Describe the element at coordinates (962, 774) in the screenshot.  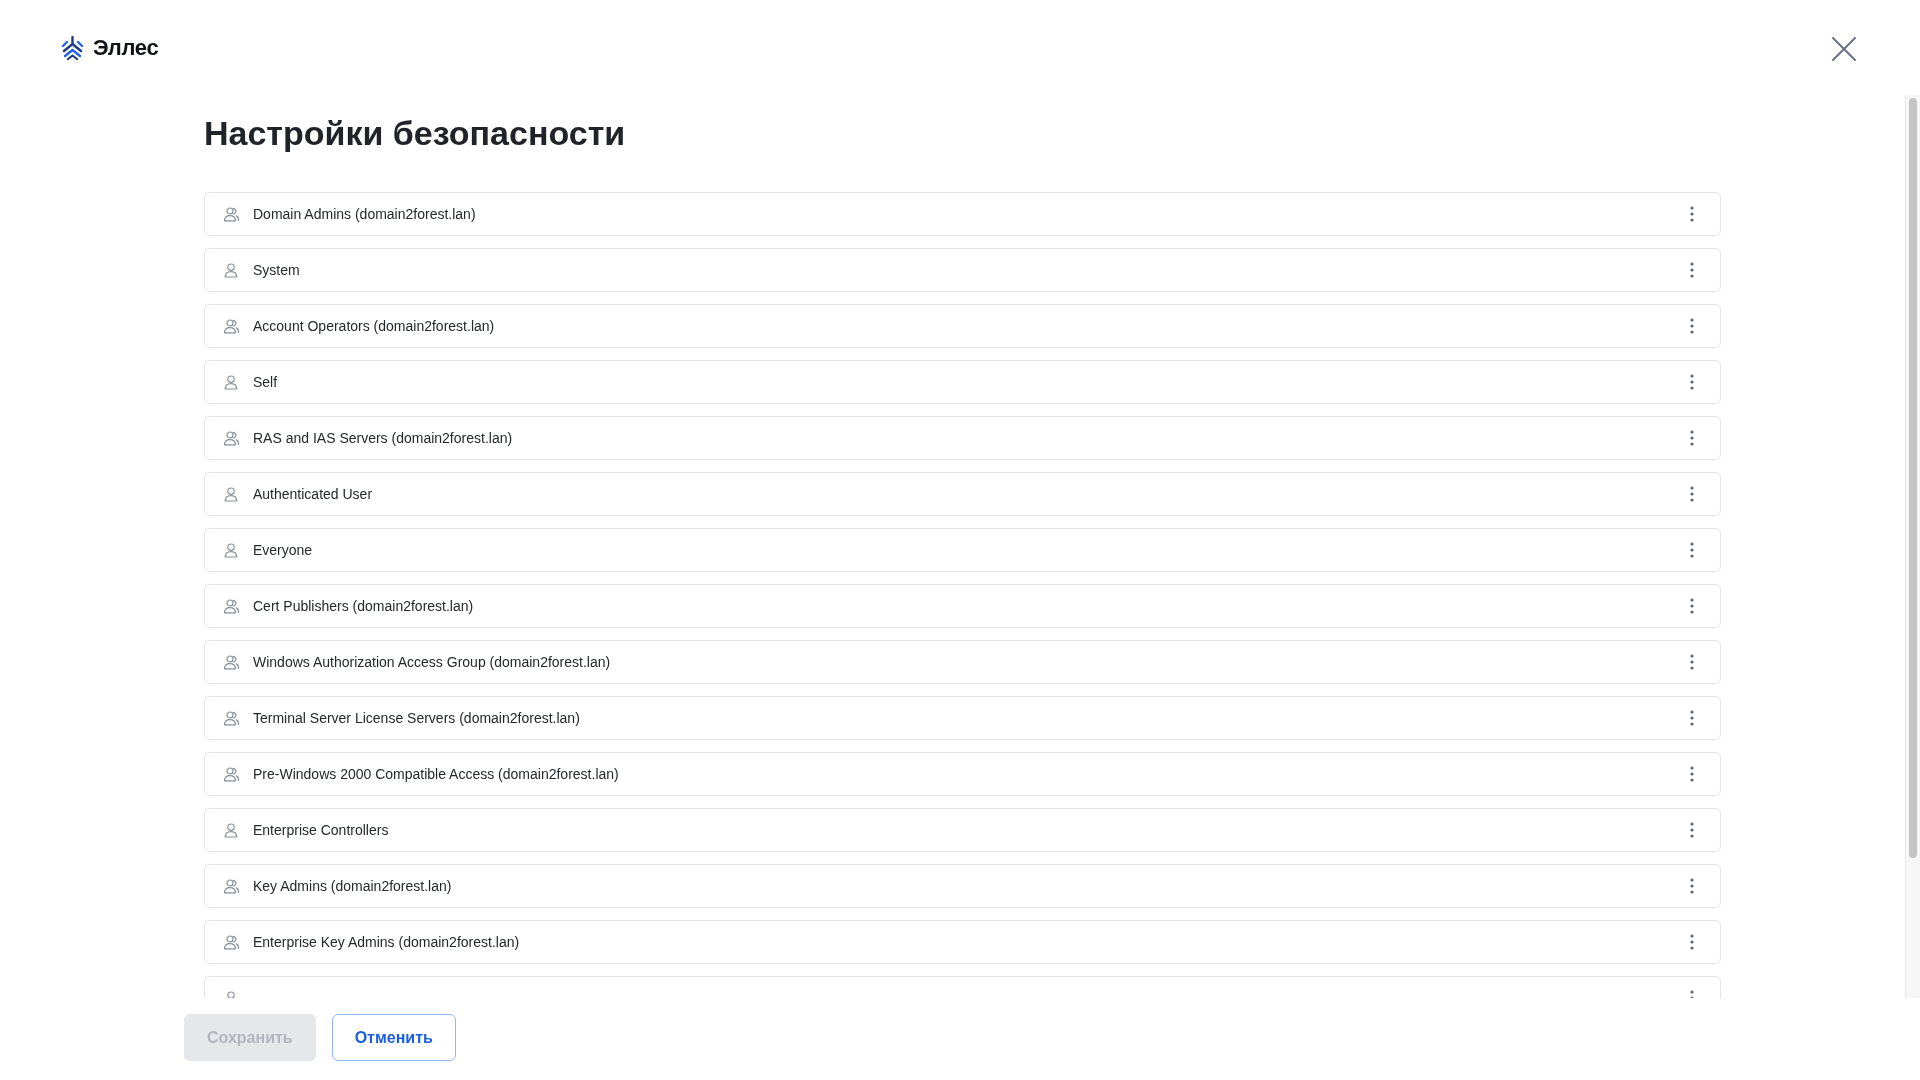
I see `list-item: Pre-Windows 2000 Compatible Access (domain2forest.lan)` at that location.